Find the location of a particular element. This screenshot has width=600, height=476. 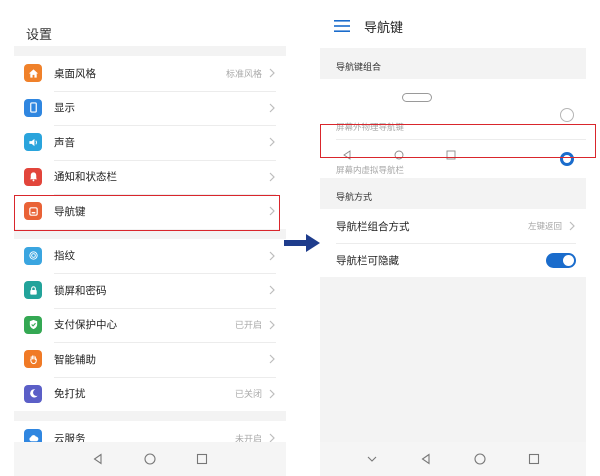

settings-item-do-not-disturb: 免打扰 已关闭 is located at coordinates (150, 394).